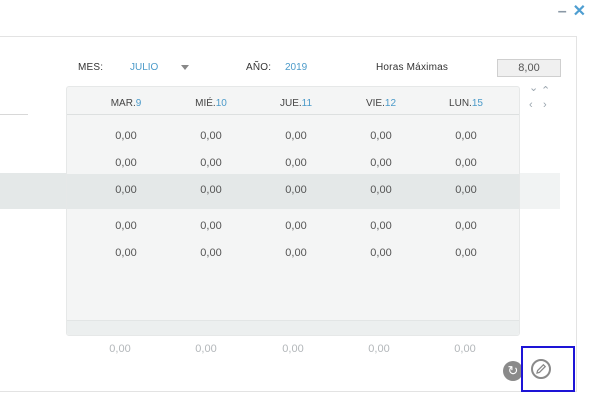 The image size is (598, 409). Describe the element at coordinates (14, 114) in the screenshot. I see `left-panel-divider` at that location.